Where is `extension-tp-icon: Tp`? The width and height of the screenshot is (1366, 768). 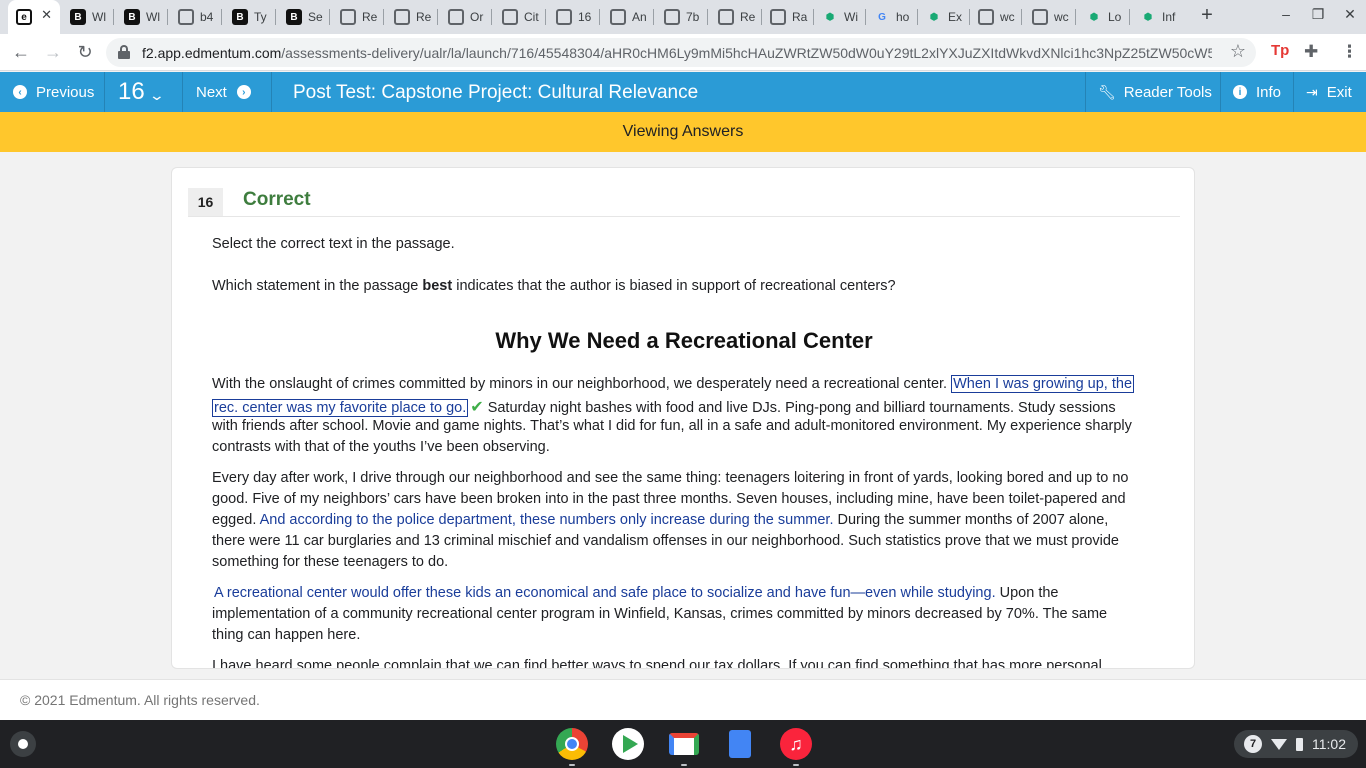
extension-tp-icon: Tp is located at coordinates (1280, 50).